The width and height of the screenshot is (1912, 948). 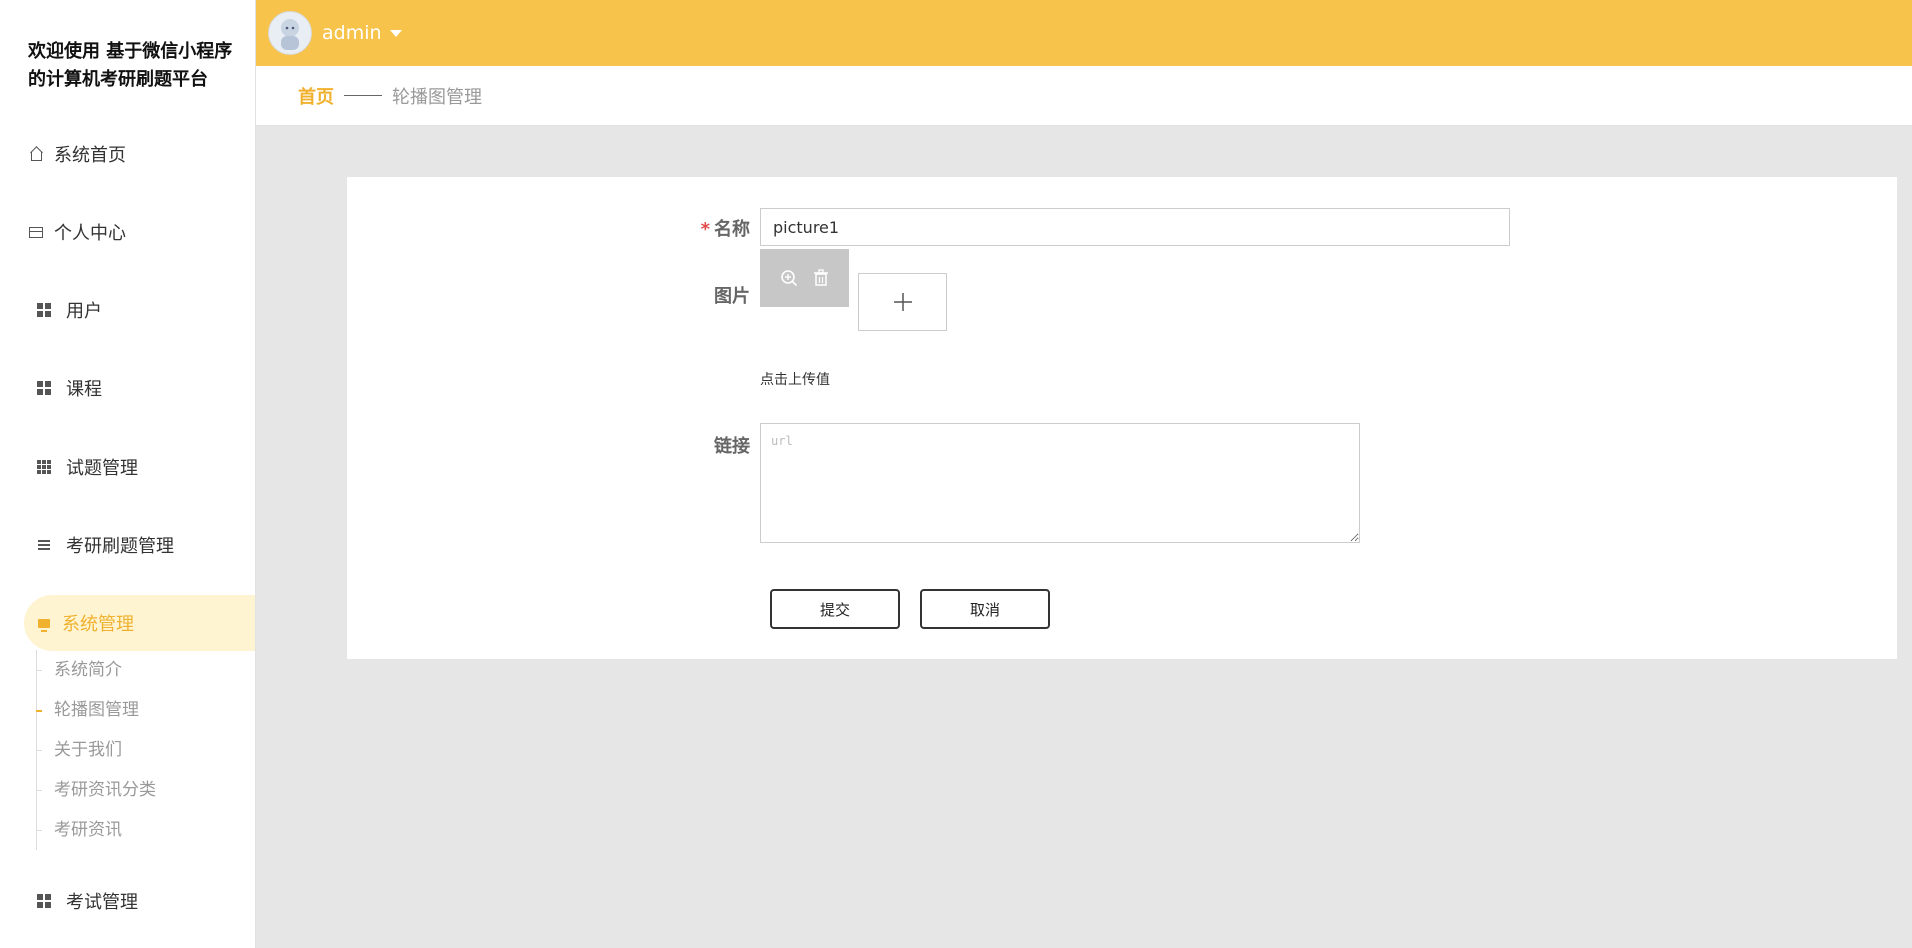 What do you see at coordinates (98, 624) in the screenshot?
I see `nav-item-label: 系统管理` at bounding box center [98, 624].